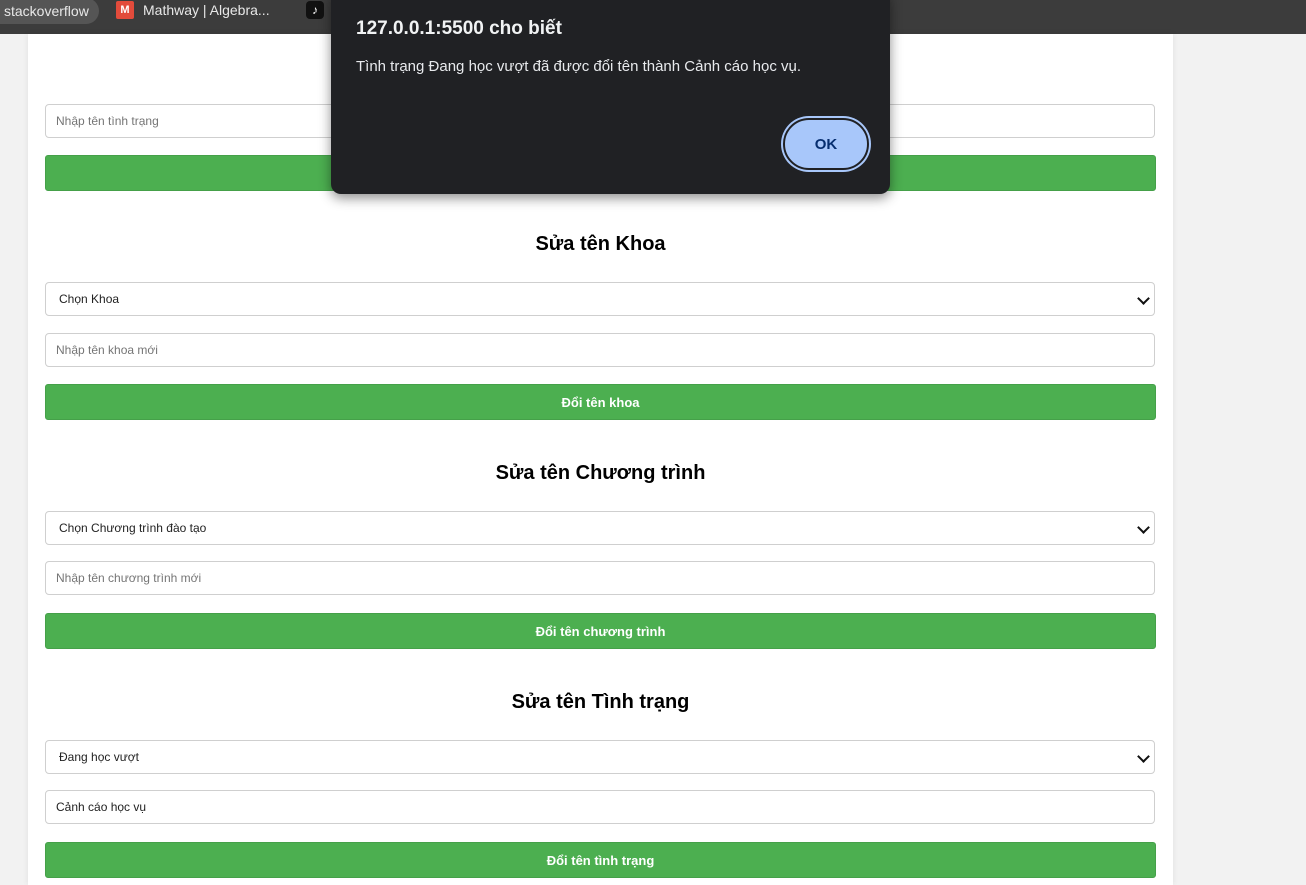 This screenshot has width=1306, height=885. What do you see at coordinates (600, 402) in the screenshot?
I see `rename-faculty-button: Đổi tên khoa` at bounding box center [600, 402].